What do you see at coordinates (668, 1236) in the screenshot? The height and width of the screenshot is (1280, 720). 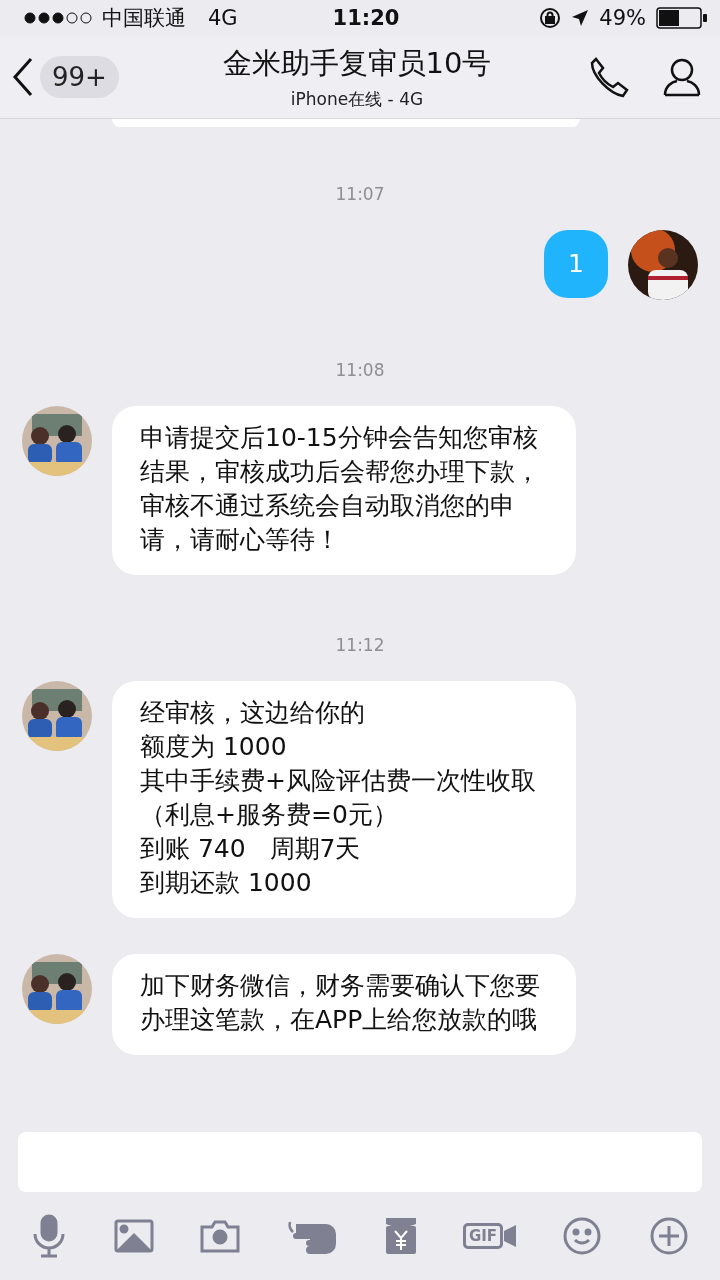 I see `add-icon` at bounding box center [668, 1236].